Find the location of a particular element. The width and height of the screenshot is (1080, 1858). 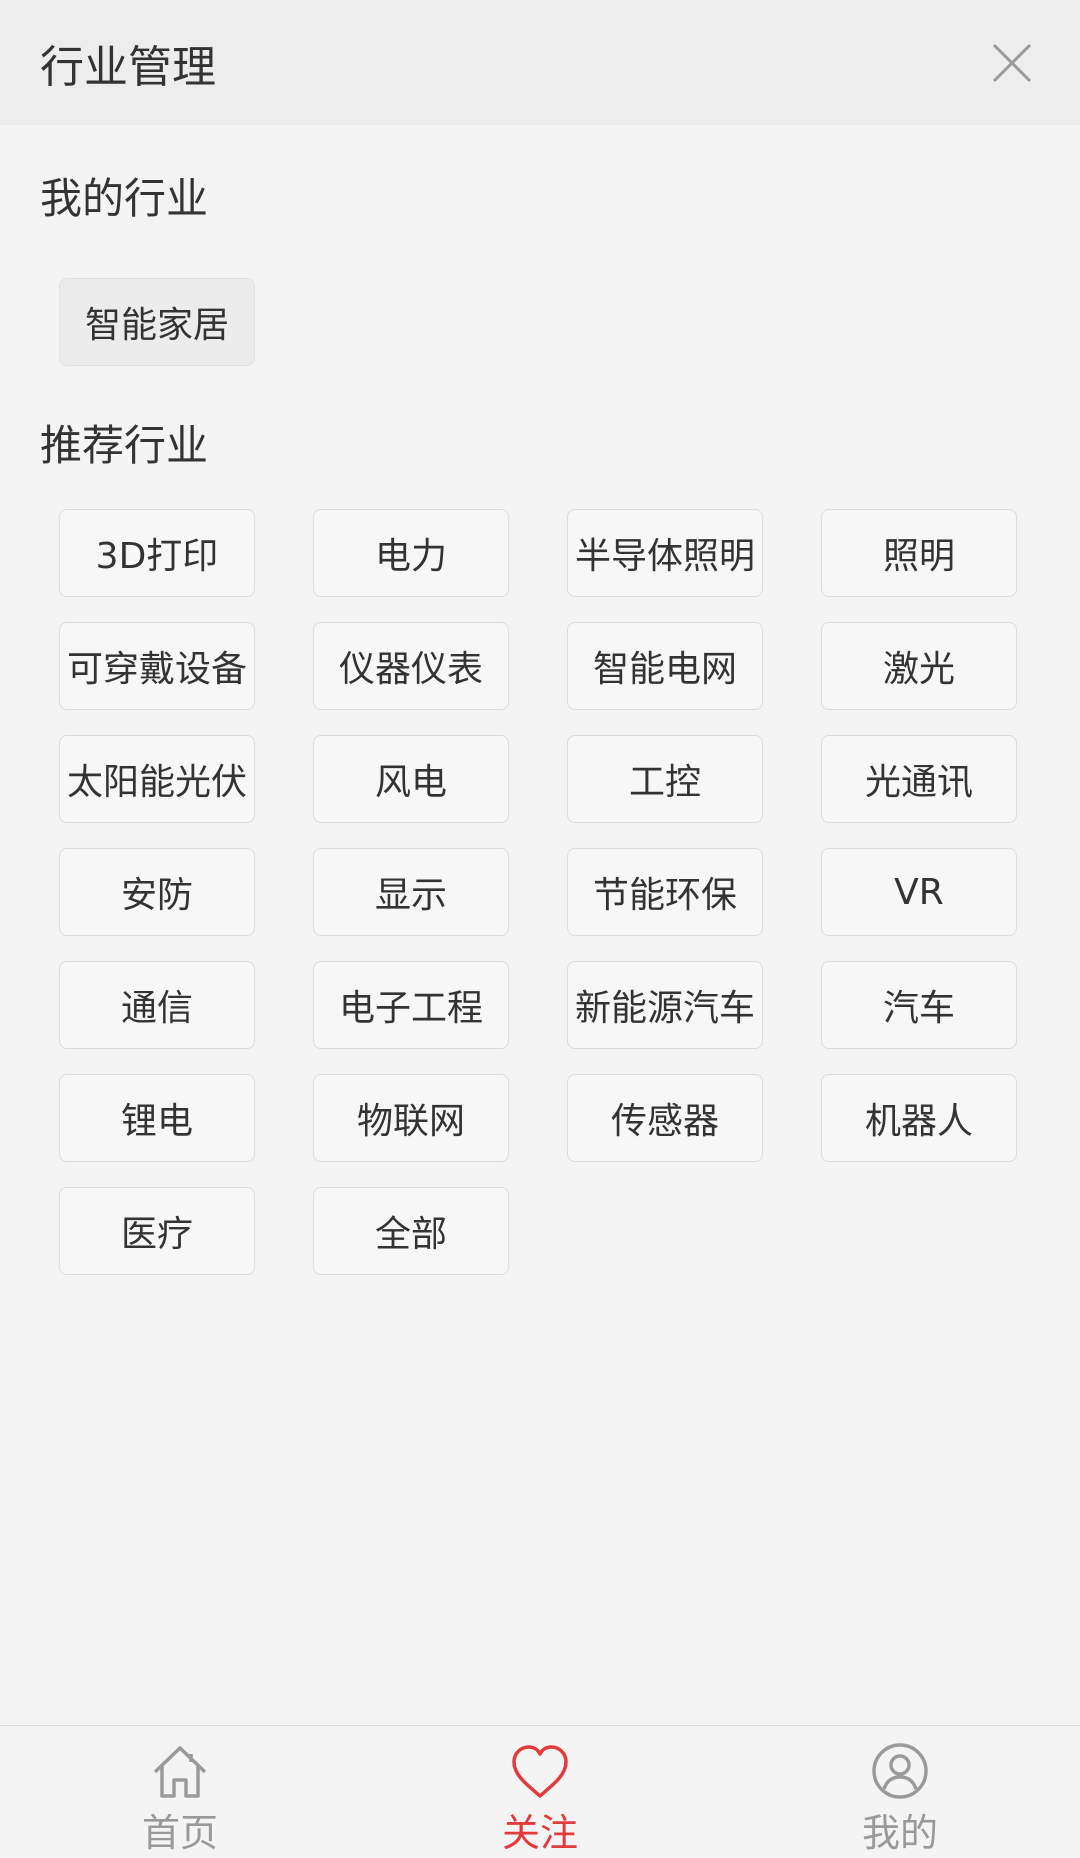

industry-tag: 仪器仪表 is located at coordinates (411, 666).